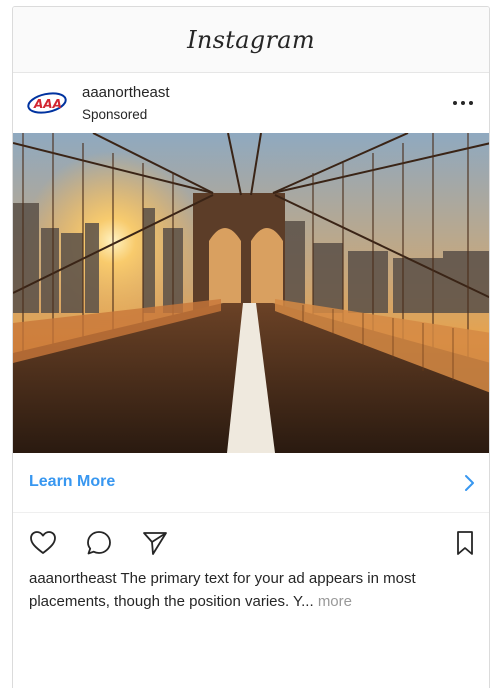 This screenshot has height=688, width=490. I want to click on heart-icon, so click(43, 543).